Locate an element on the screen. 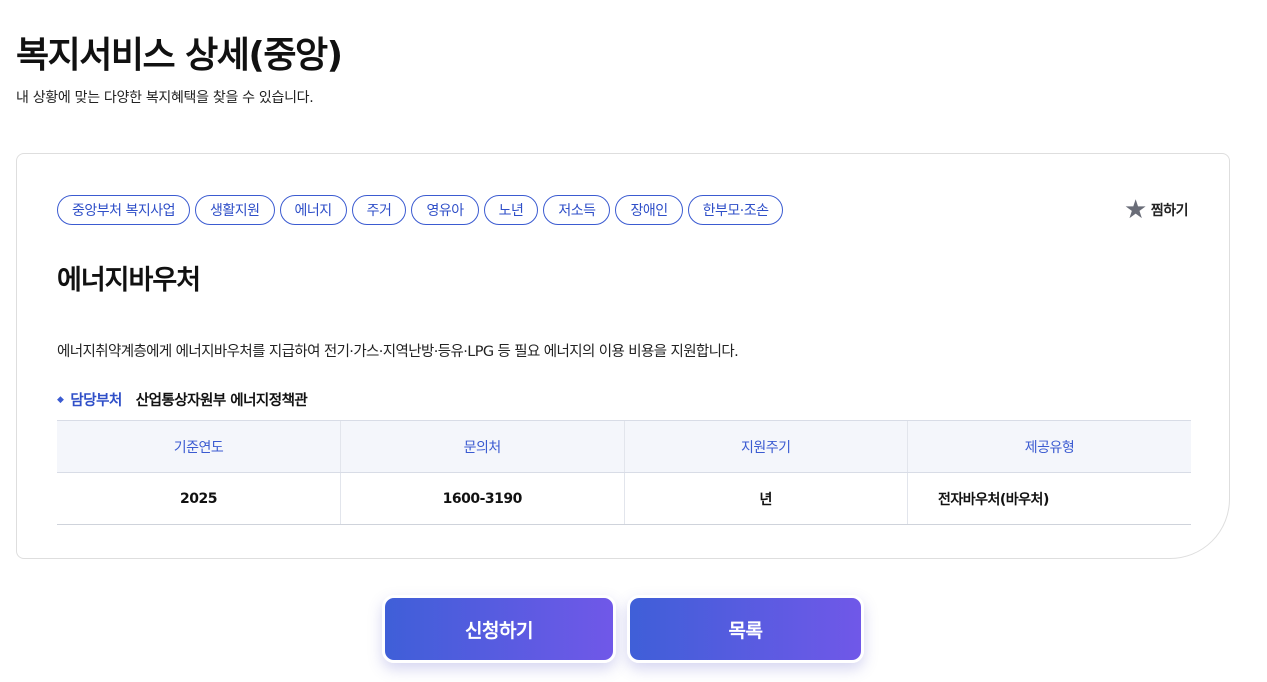 The height and width of the screenshot is (682, 1267). tag-energy: 에너지 is located at coordinates (313, 210).